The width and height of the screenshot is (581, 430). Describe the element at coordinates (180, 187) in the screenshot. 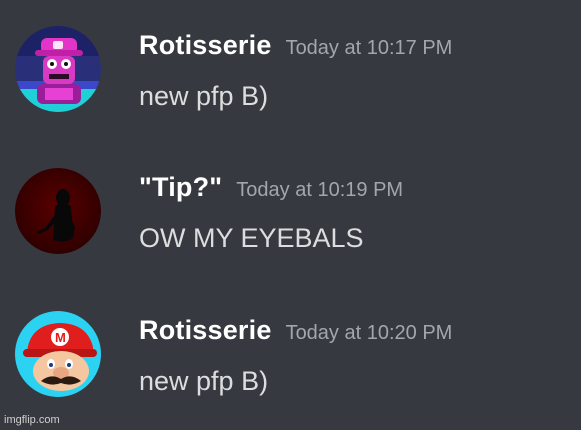

I see `username: "Tip?"` at that location.